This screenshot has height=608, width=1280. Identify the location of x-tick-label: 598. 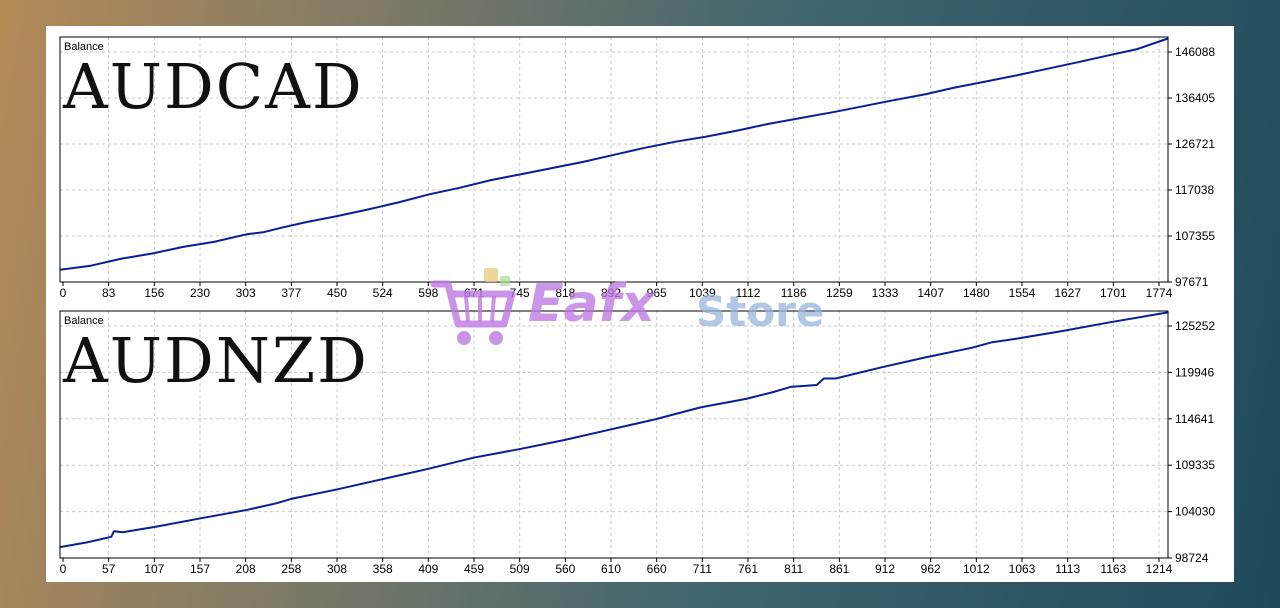
(428, 293).